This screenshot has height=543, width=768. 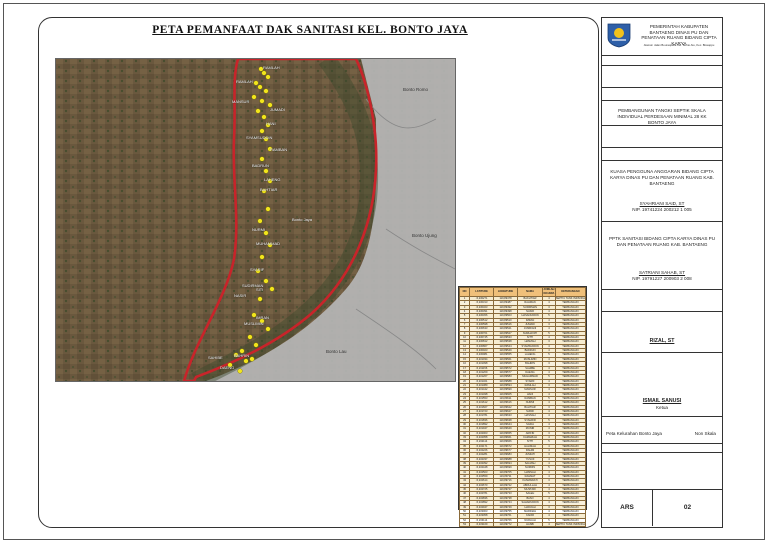 I want to click on place-label-bonto-ujung: Bonto Ujung, so click(x=424, y=235).